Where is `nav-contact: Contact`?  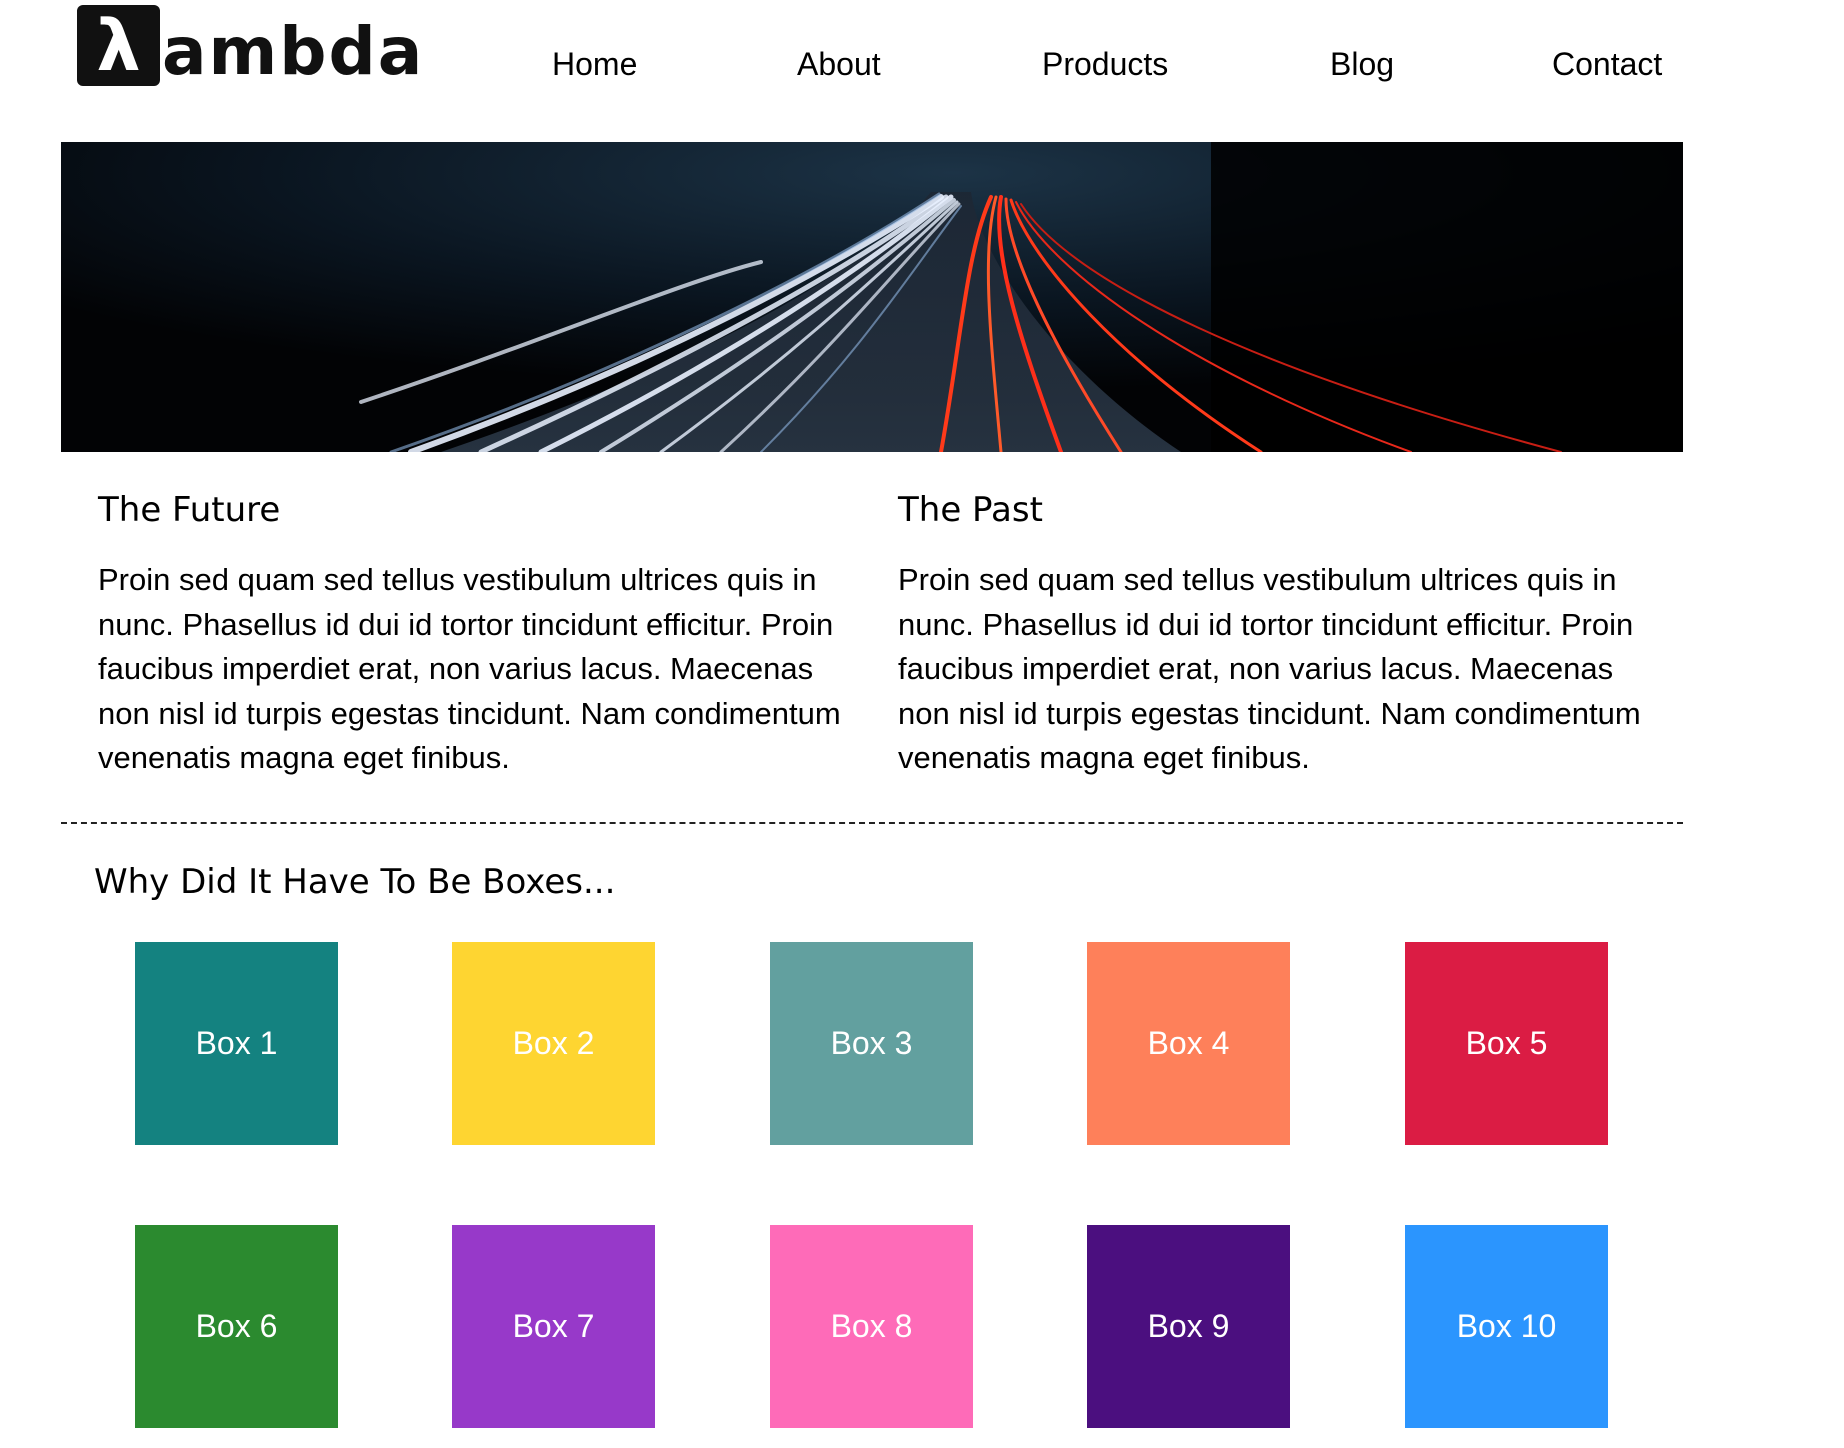 nav-contact: Contact is located at coordinates (1607, 64).